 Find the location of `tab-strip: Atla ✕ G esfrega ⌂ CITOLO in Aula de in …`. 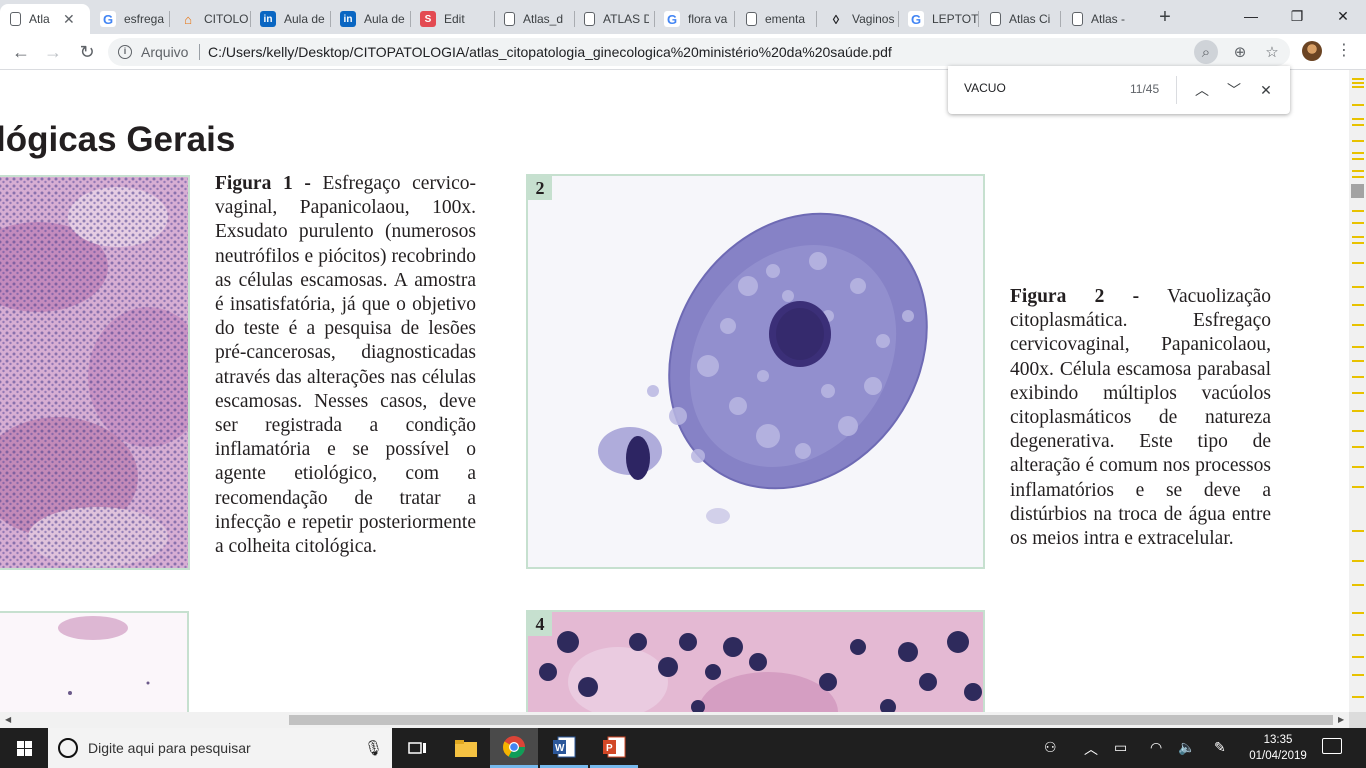

tab-strip: Atla ✕ G esfrega ⌂ CITOLO in Aula de in … is located at coordinates (683, 17).